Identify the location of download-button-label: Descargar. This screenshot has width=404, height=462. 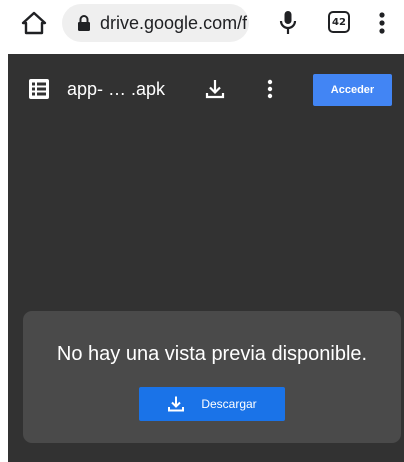
(229, 404).